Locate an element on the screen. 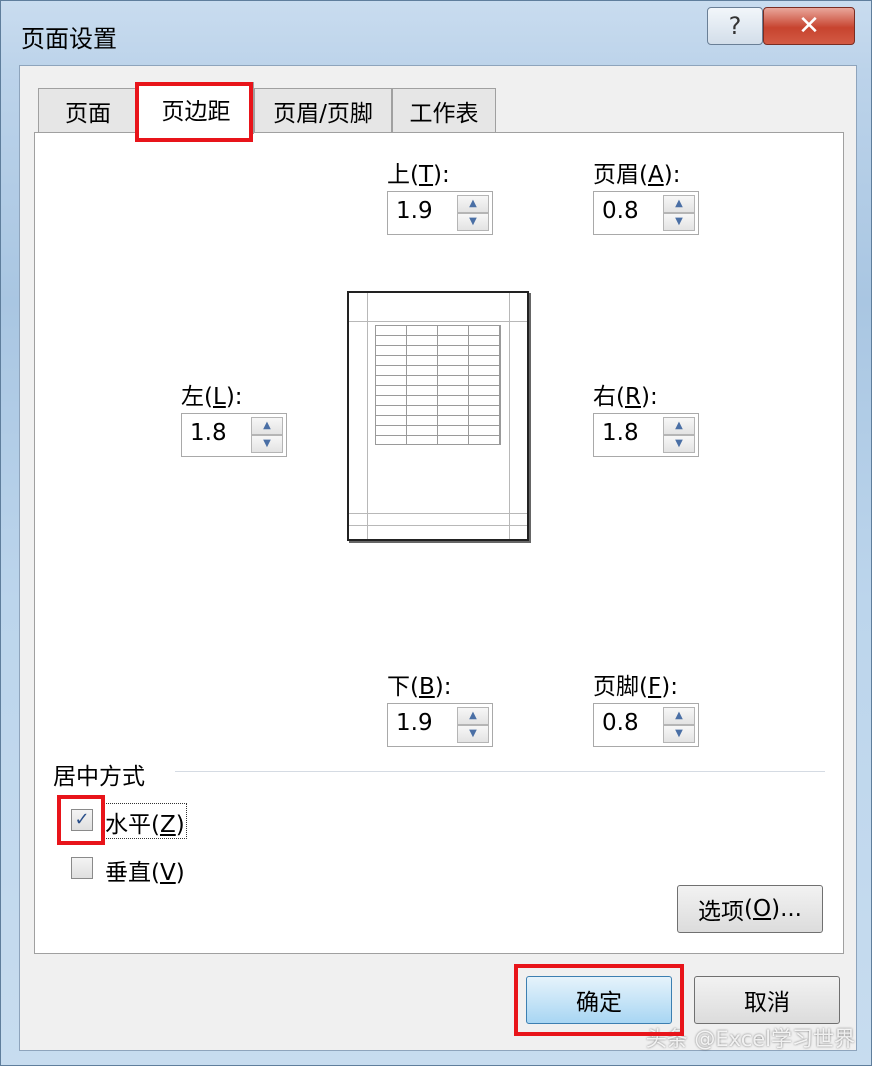 The image size is (872, 1066). cancel-button: 取消 is located at coordinates (767, 1000).